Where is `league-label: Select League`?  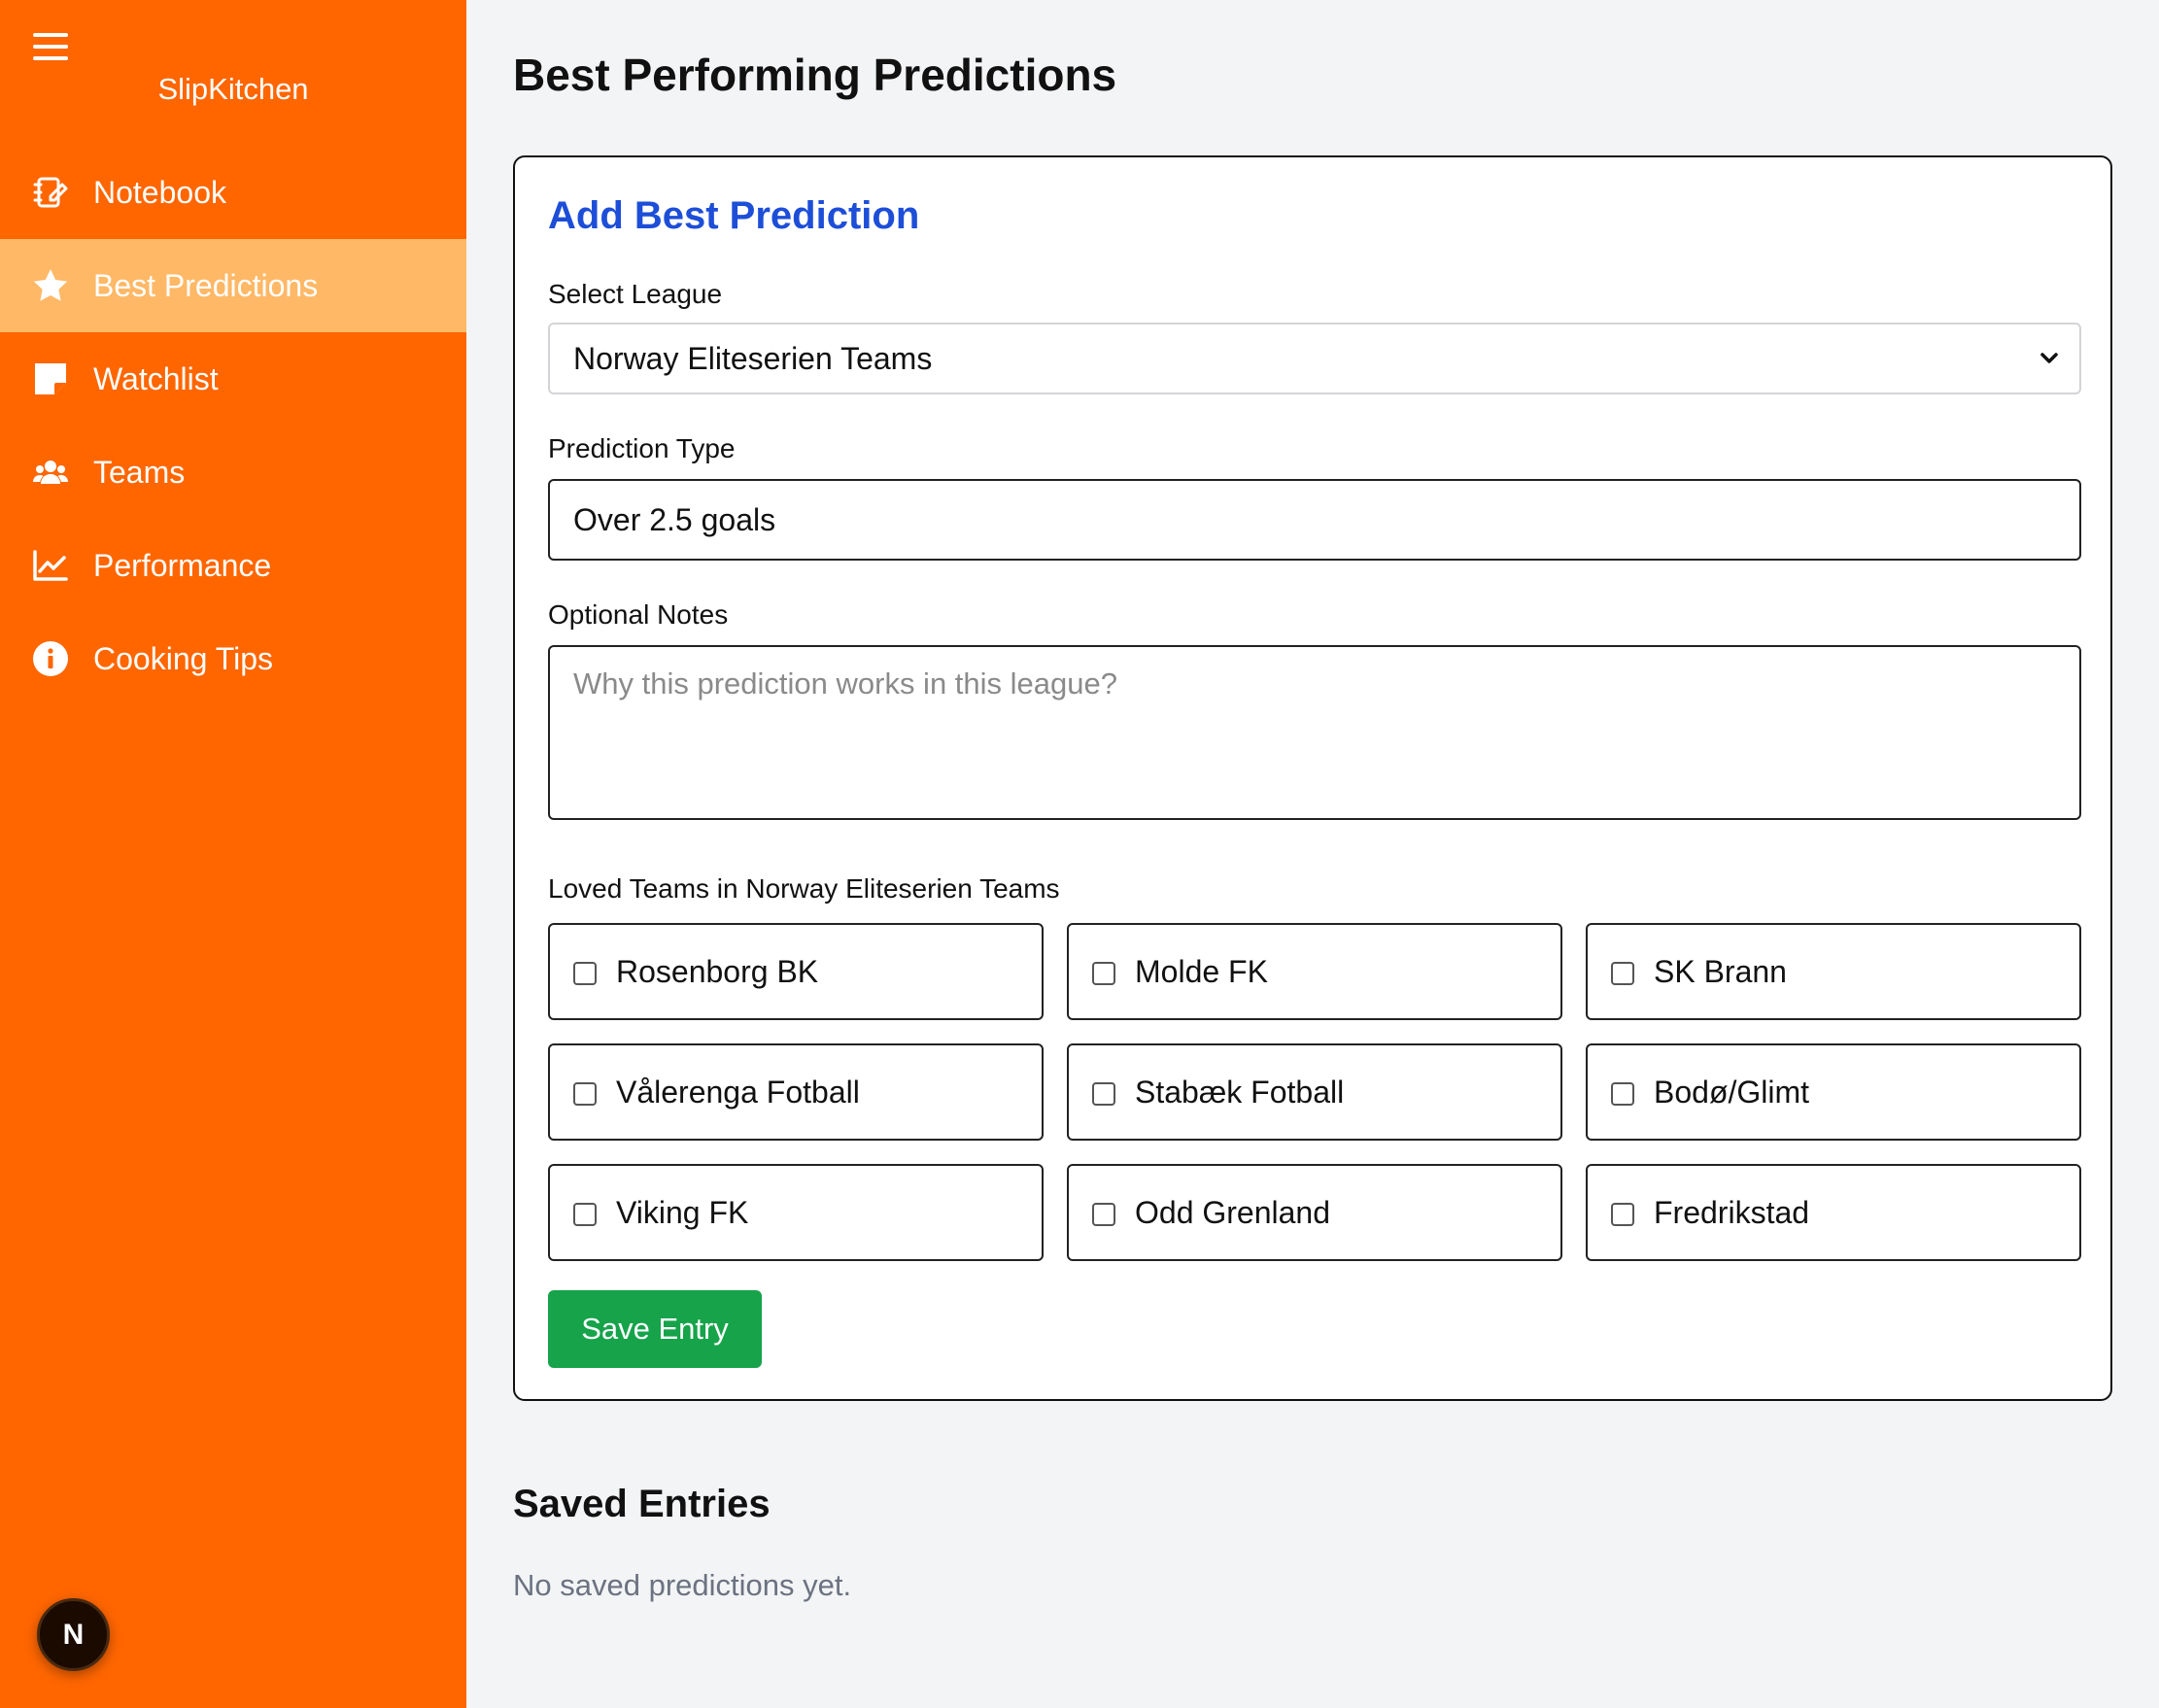 league-label: Select League is located at coordinates (635, 294).